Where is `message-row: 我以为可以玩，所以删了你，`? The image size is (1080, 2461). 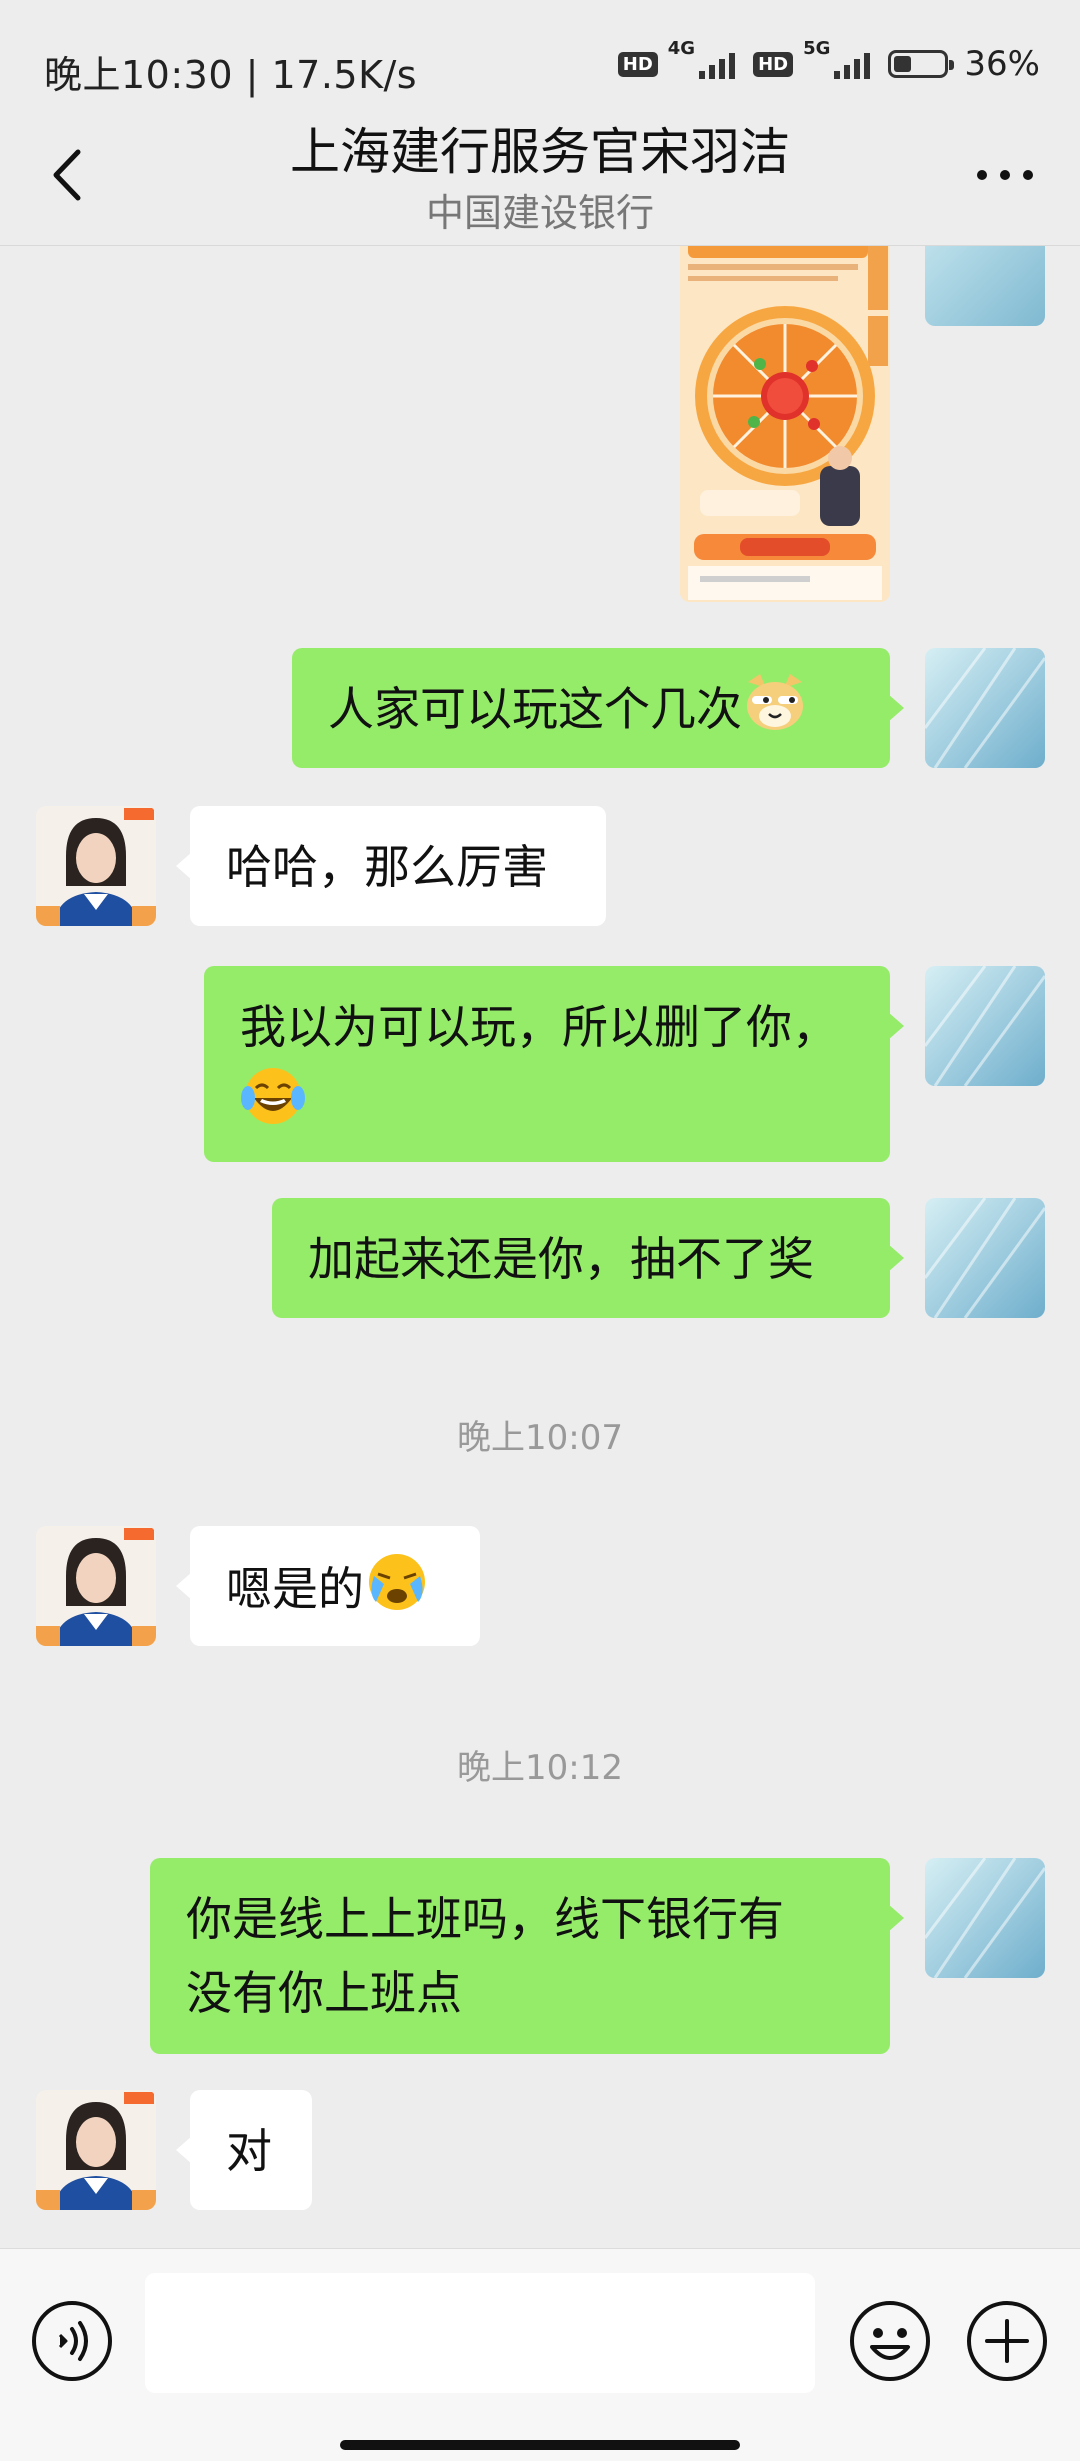 message-row: 我以为可以玩，所以删了你， is located at coordinates (540, 1064).